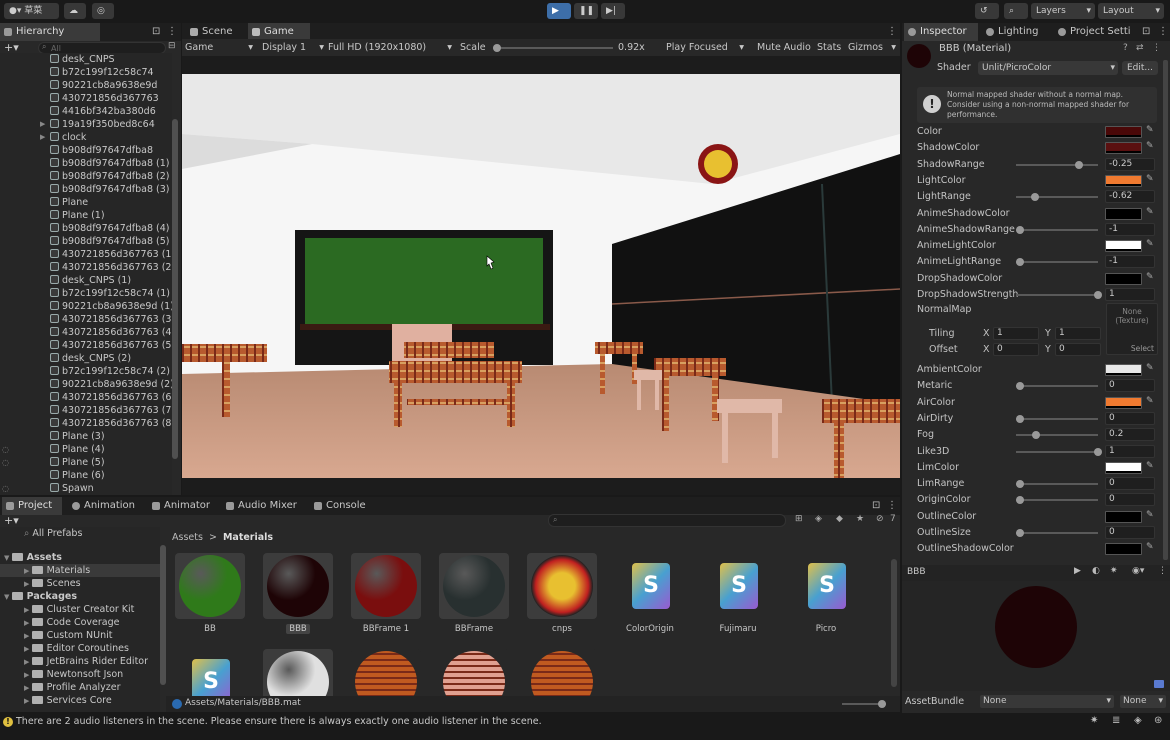 The width and height of the screenshot is (1170, 740). I want to click on scale-slider-knob, so click(497, 48).